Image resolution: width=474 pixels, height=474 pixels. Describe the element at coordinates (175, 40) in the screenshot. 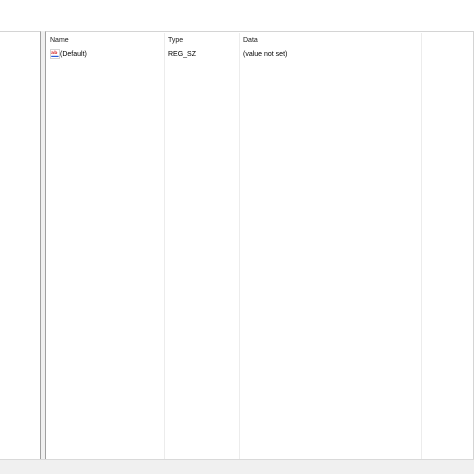

I see `column-header-type: Type` at that location.